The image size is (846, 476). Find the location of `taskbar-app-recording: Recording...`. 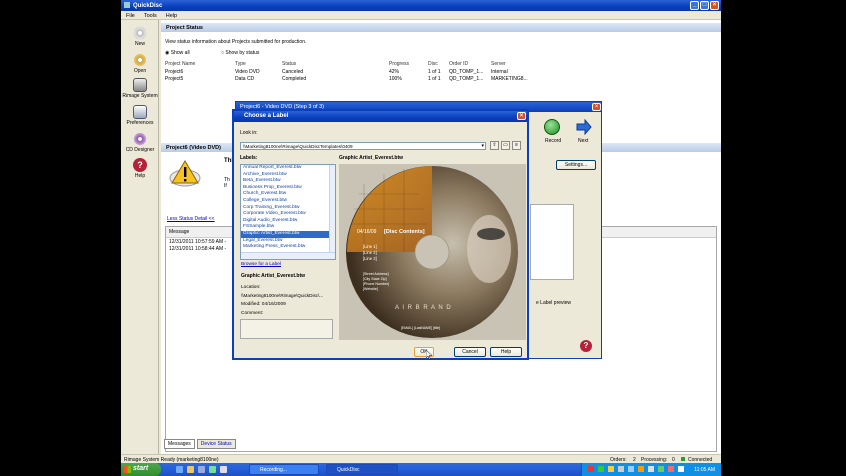

taskbar-app-recording: Recording... is located at coordinates (284, 469).